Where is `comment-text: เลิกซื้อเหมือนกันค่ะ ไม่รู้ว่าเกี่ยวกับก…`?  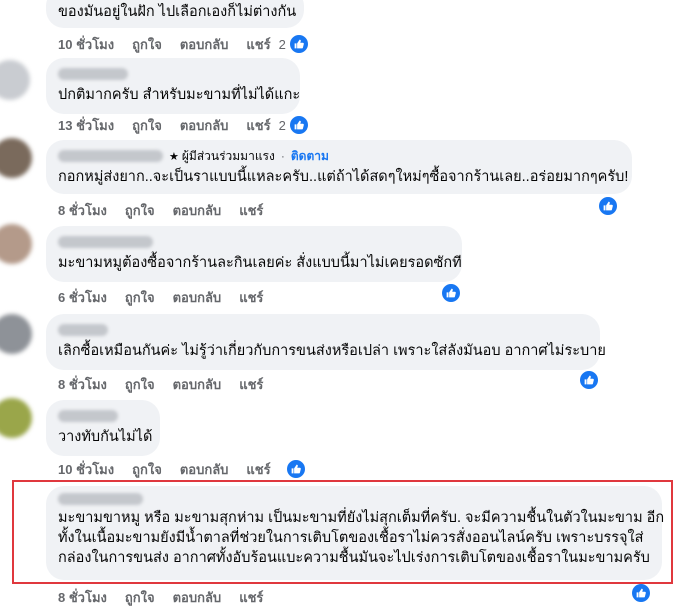 comment-text: เลิกซื้อเหมือนกันค่ะ ไม่รู้ว่าเกี่ยวกับก… is located at coordinates (332, 351).